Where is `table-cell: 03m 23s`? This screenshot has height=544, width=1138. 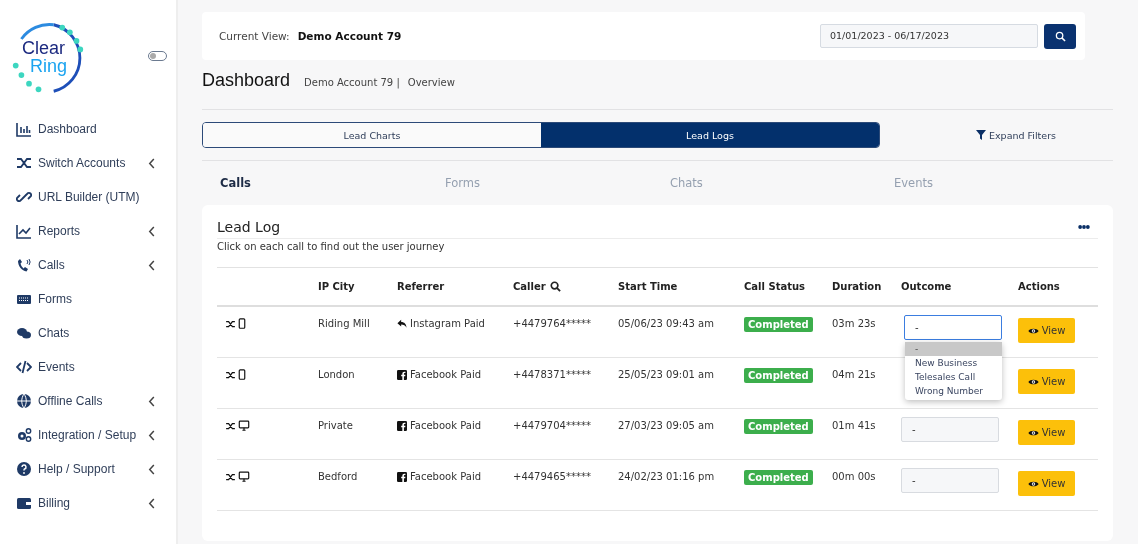 table-cell: 03m 23s is located at coordinates (854, 323).